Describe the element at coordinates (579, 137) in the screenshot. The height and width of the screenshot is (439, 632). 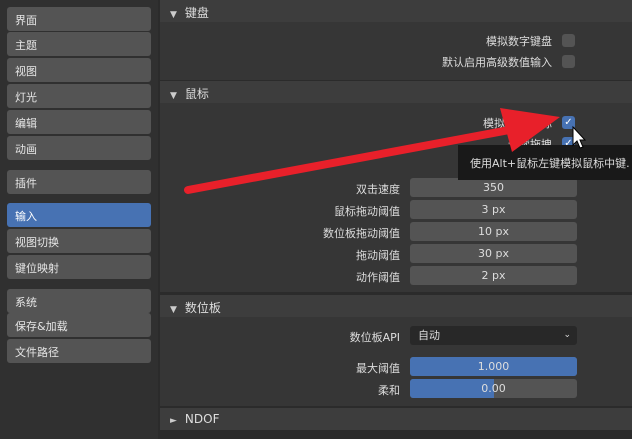
I see `mouse-cursor-icon` at that location.